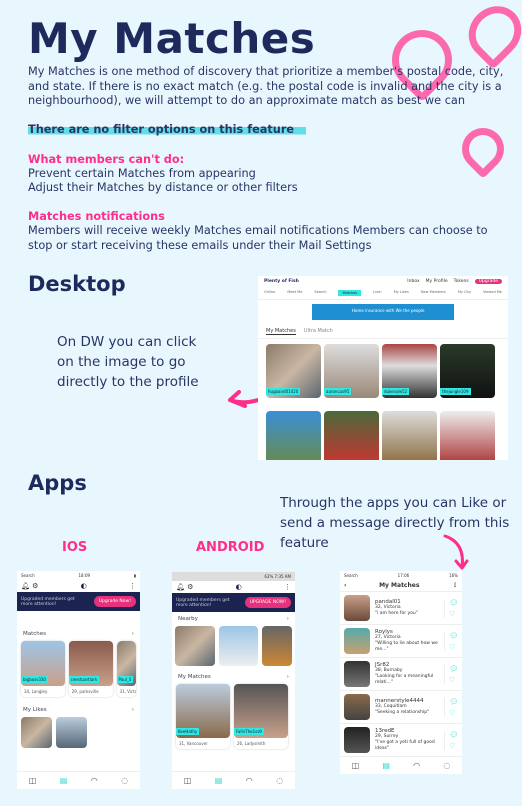 This screenshot has height=806, width=522. Describe the element at coordinates (126, 669) in the screenshot. I see `match-card: Paul_S 31, Victo` at that location.